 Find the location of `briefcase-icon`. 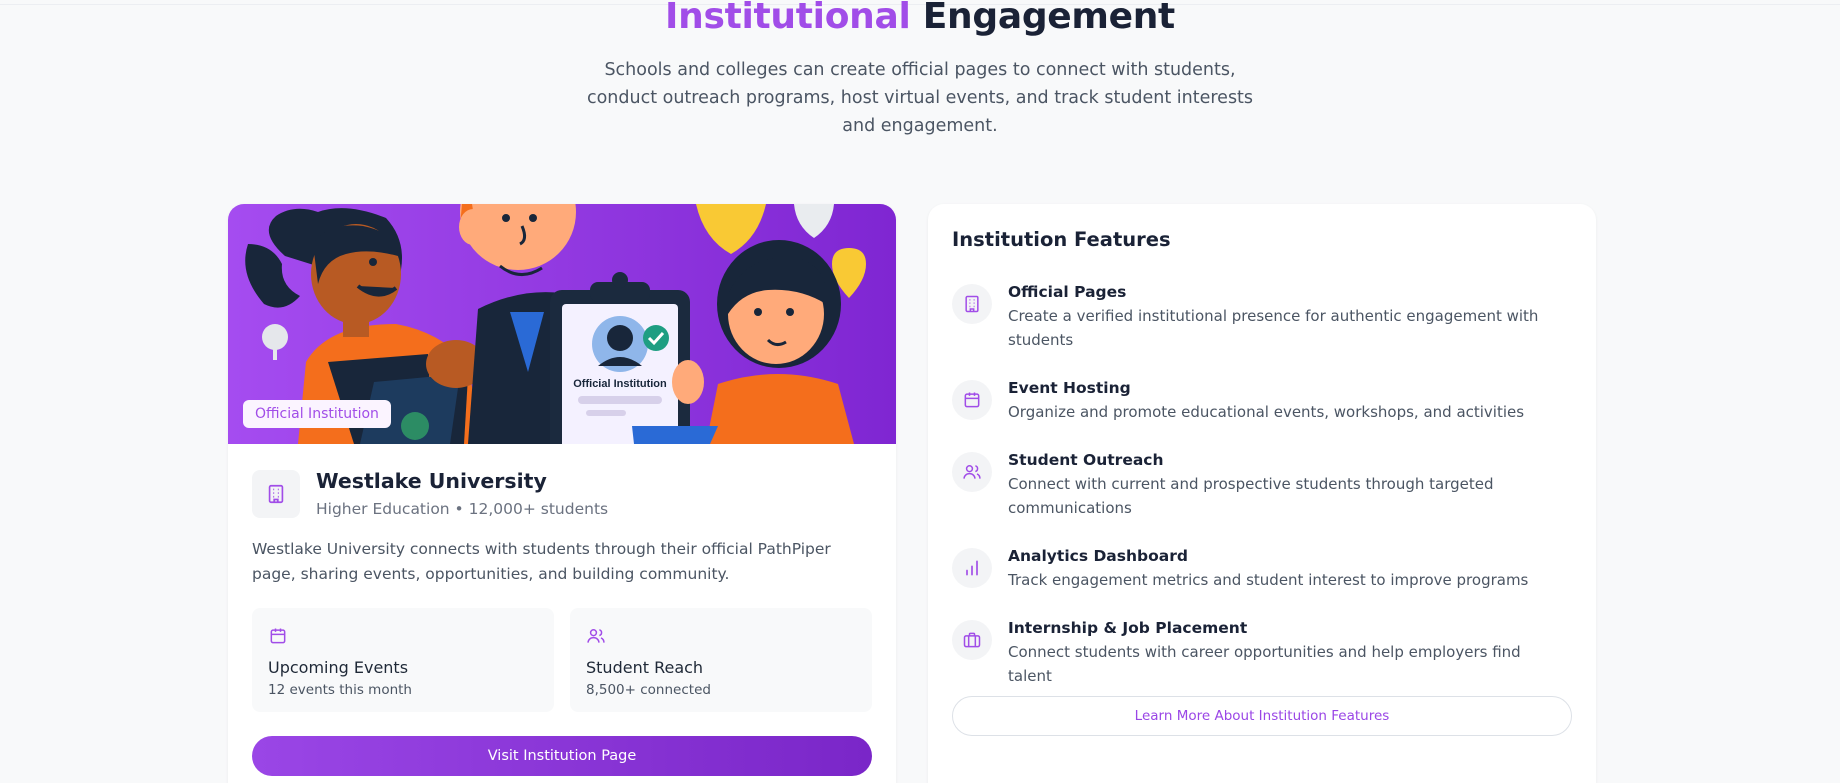

briefcase-icon is located at coordinates (972, 640).